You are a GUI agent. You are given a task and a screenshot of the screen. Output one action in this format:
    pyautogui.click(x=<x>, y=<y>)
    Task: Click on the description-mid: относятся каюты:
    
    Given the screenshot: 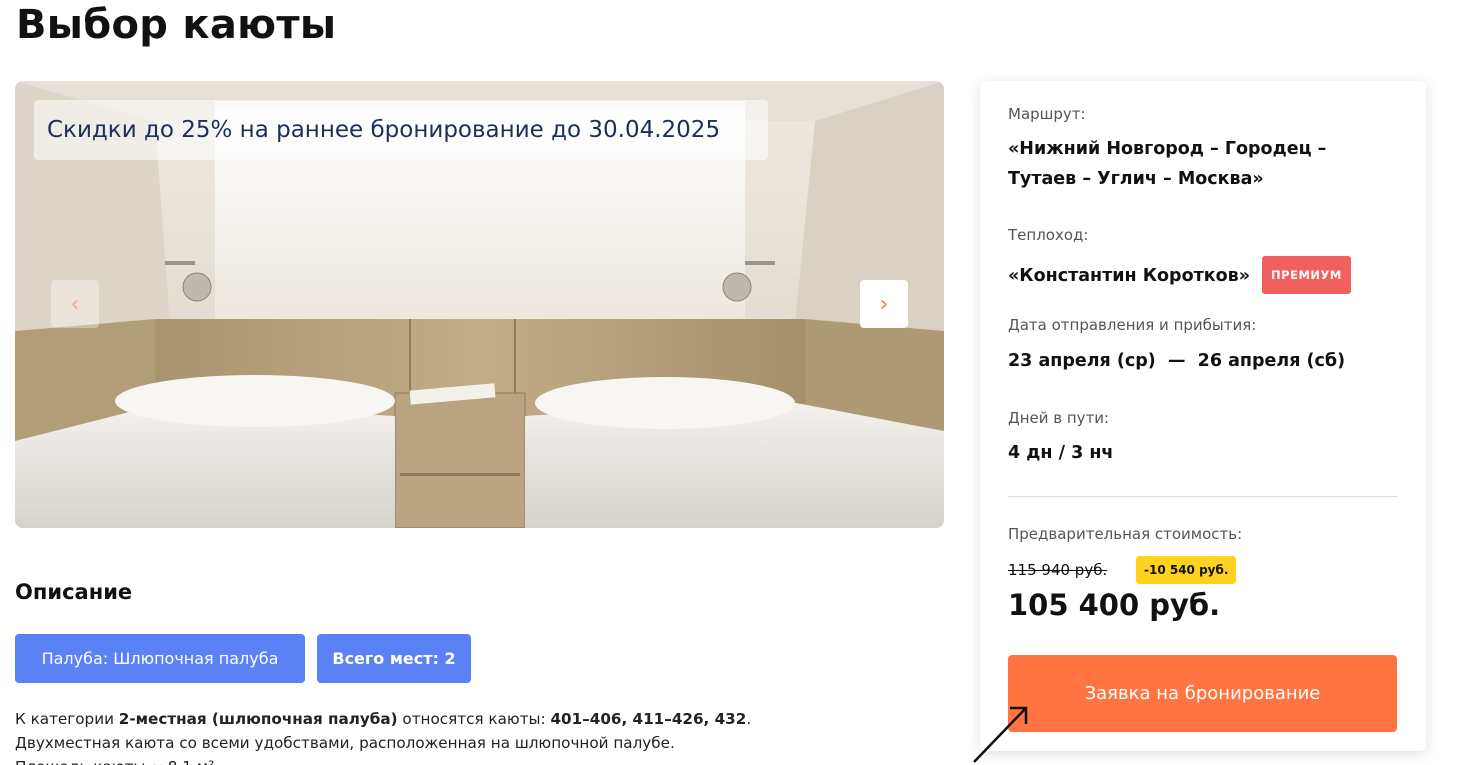 What is the action you would take?
    pyautogui.click(x=474, y=719)
    